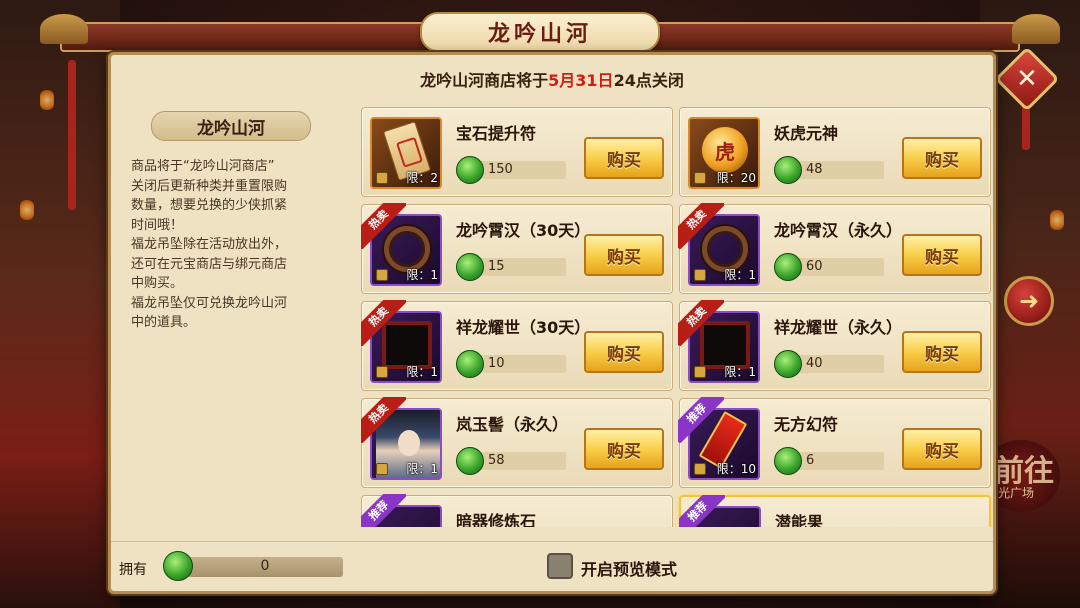 The image size is (1080, 608). What do you see at coordinates (834, 442) in the screenshot?
I see `shop-item-card: 限：10 推荐 无方幻符 6 购买` at bounding box center [834, 442].